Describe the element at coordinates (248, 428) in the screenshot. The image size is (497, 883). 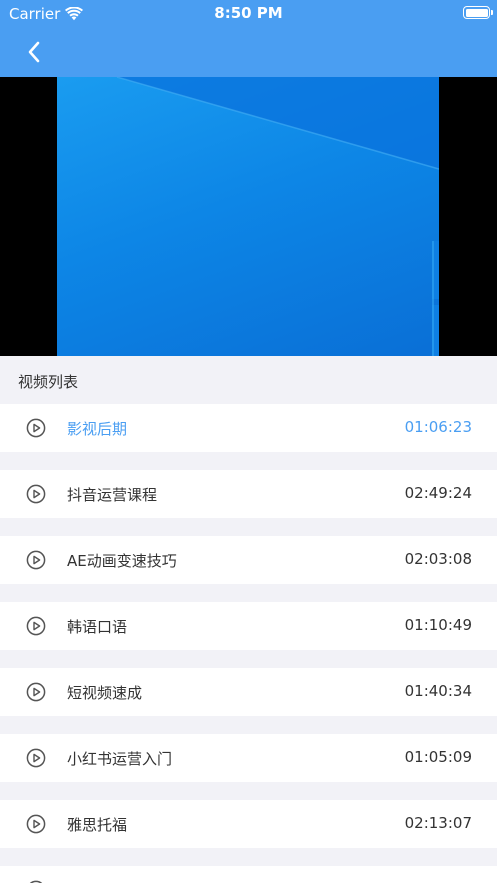
I see `video-list-item: 影视后期 01:06:23` at that location.